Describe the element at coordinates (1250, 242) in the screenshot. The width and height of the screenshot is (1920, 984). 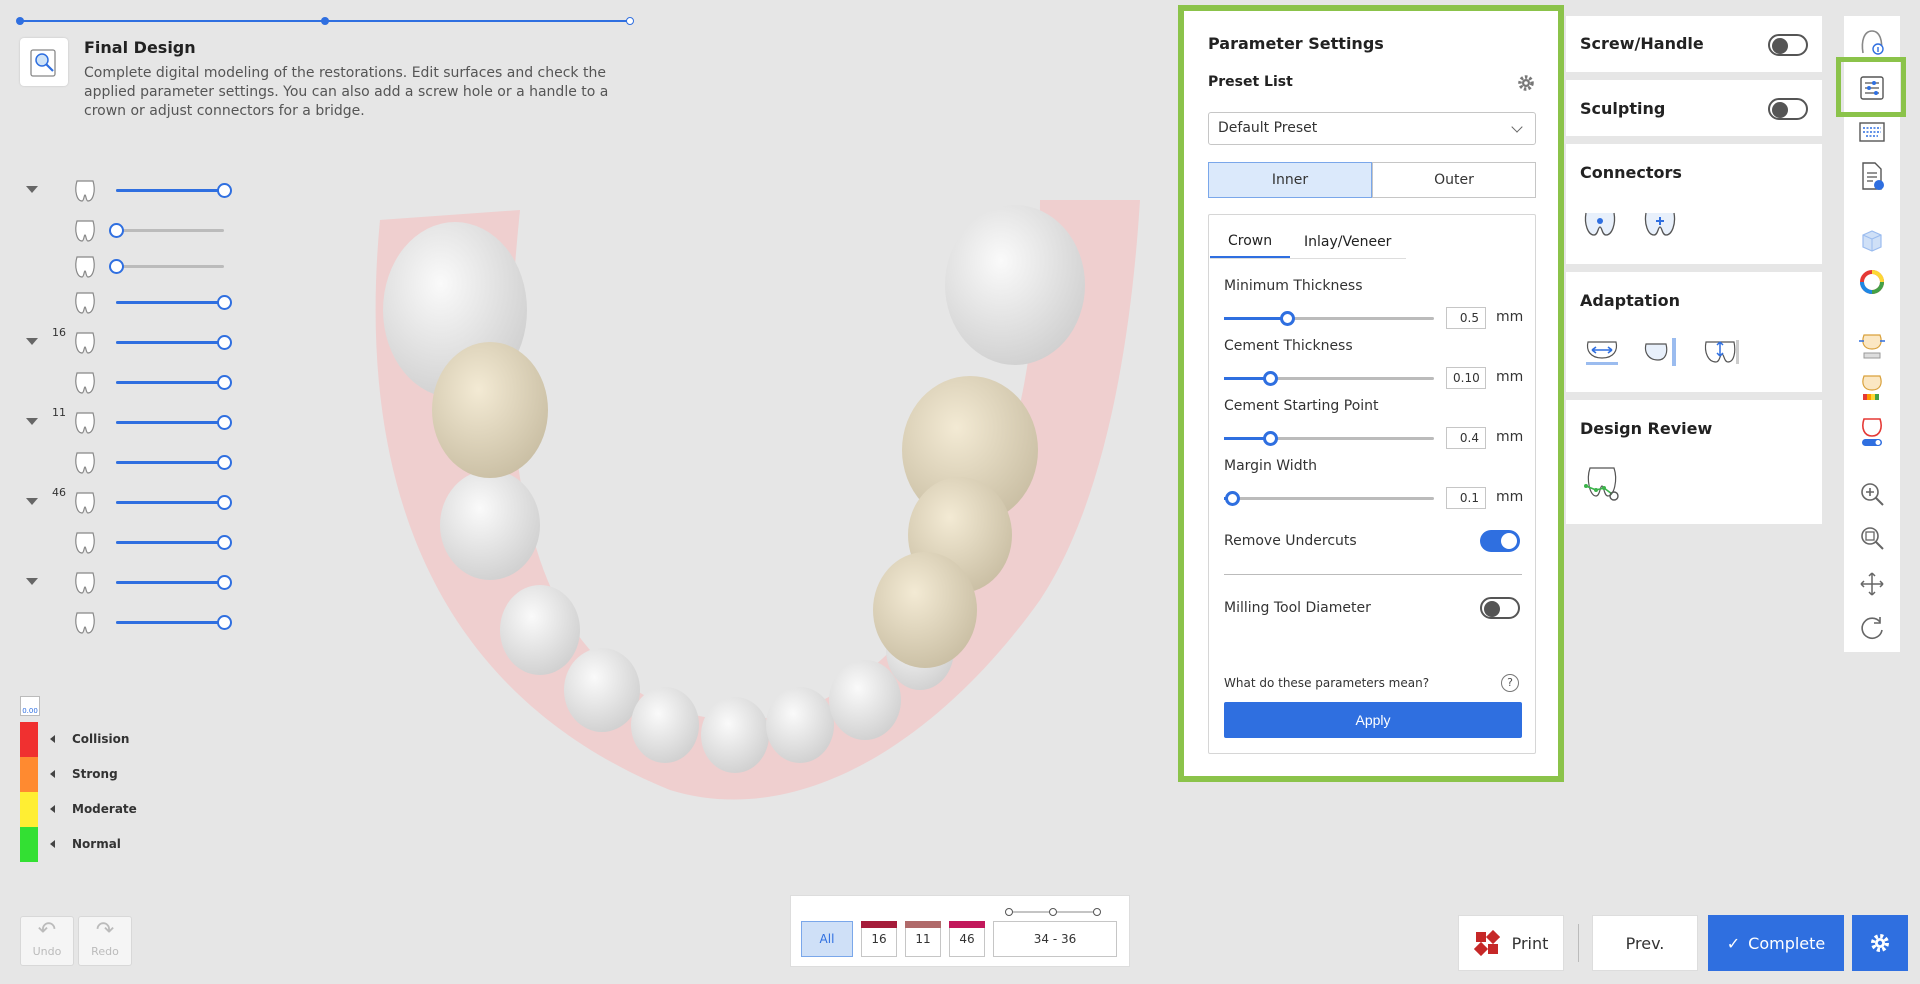
I see `tab-crown: Crown` at that location.